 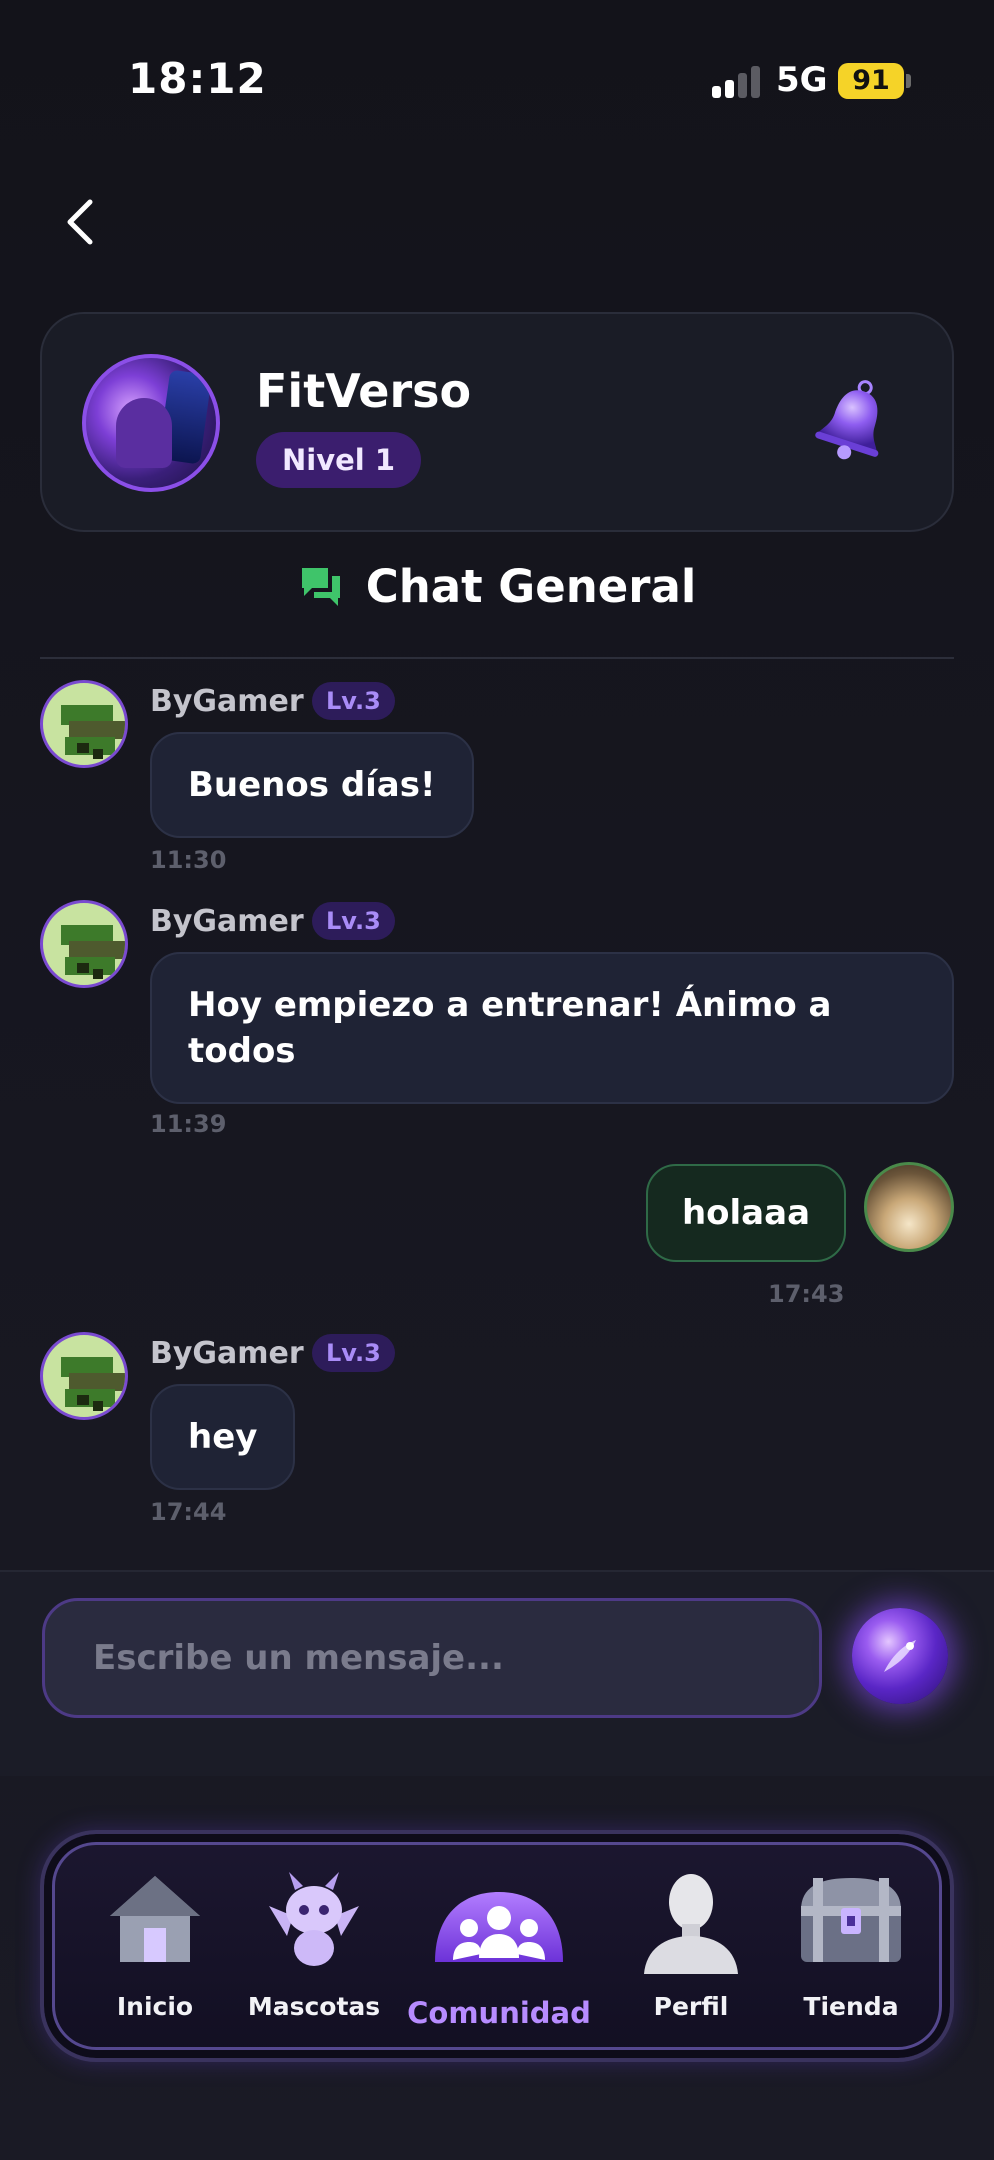 What do you see at coordinates (432, 1658) in the screenshot?
I see `message-input` at bounding box center [432, 1658].